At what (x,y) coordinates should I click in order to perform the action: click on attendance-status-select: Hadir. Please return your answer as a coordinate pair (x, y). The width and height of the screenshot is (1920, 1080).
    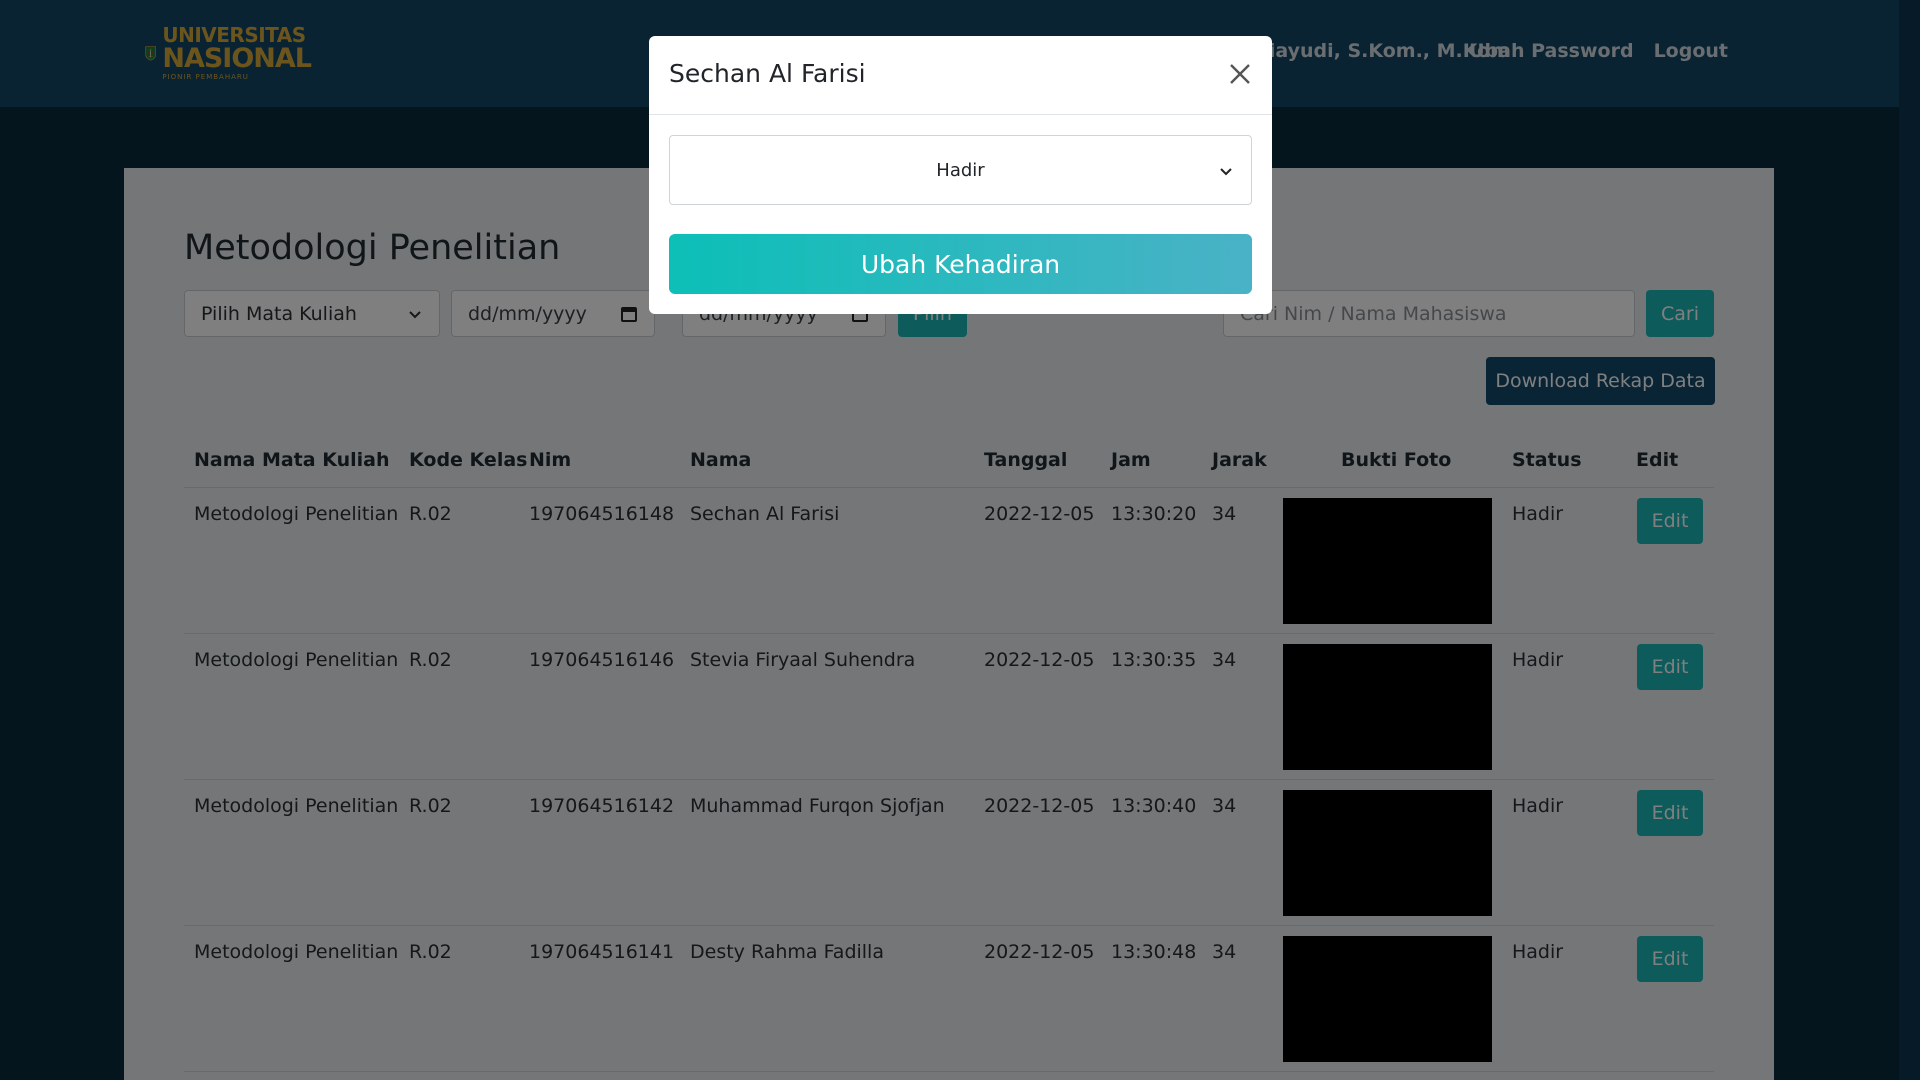
    Looking at the image, I should click on (960, 170).